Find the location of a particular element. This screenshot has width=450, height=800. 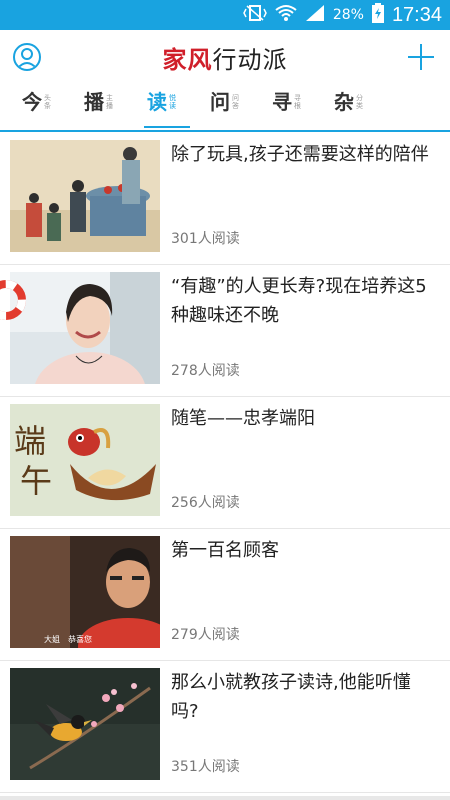

article-title: 那么小就教孩子读诗,他能听懂吗? is located at coordinates (291, 697).